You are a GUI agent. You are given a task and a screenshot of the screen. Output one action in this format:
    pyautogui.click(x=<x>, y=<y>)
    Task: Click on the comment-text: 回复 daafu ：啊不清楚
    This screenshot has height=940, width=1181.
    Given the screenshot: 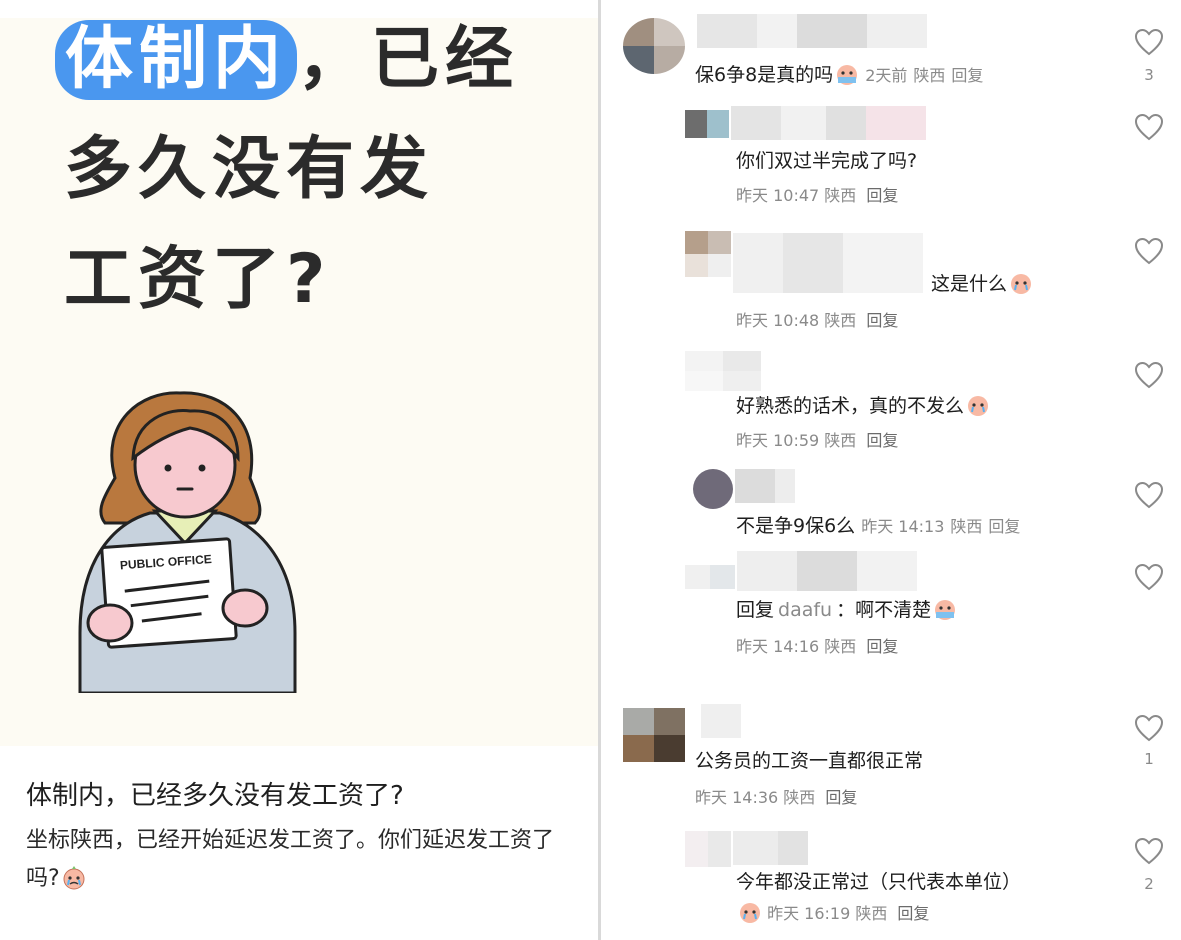 What is the action you would take?
    pyautogui.click(x=846, y=608)
    